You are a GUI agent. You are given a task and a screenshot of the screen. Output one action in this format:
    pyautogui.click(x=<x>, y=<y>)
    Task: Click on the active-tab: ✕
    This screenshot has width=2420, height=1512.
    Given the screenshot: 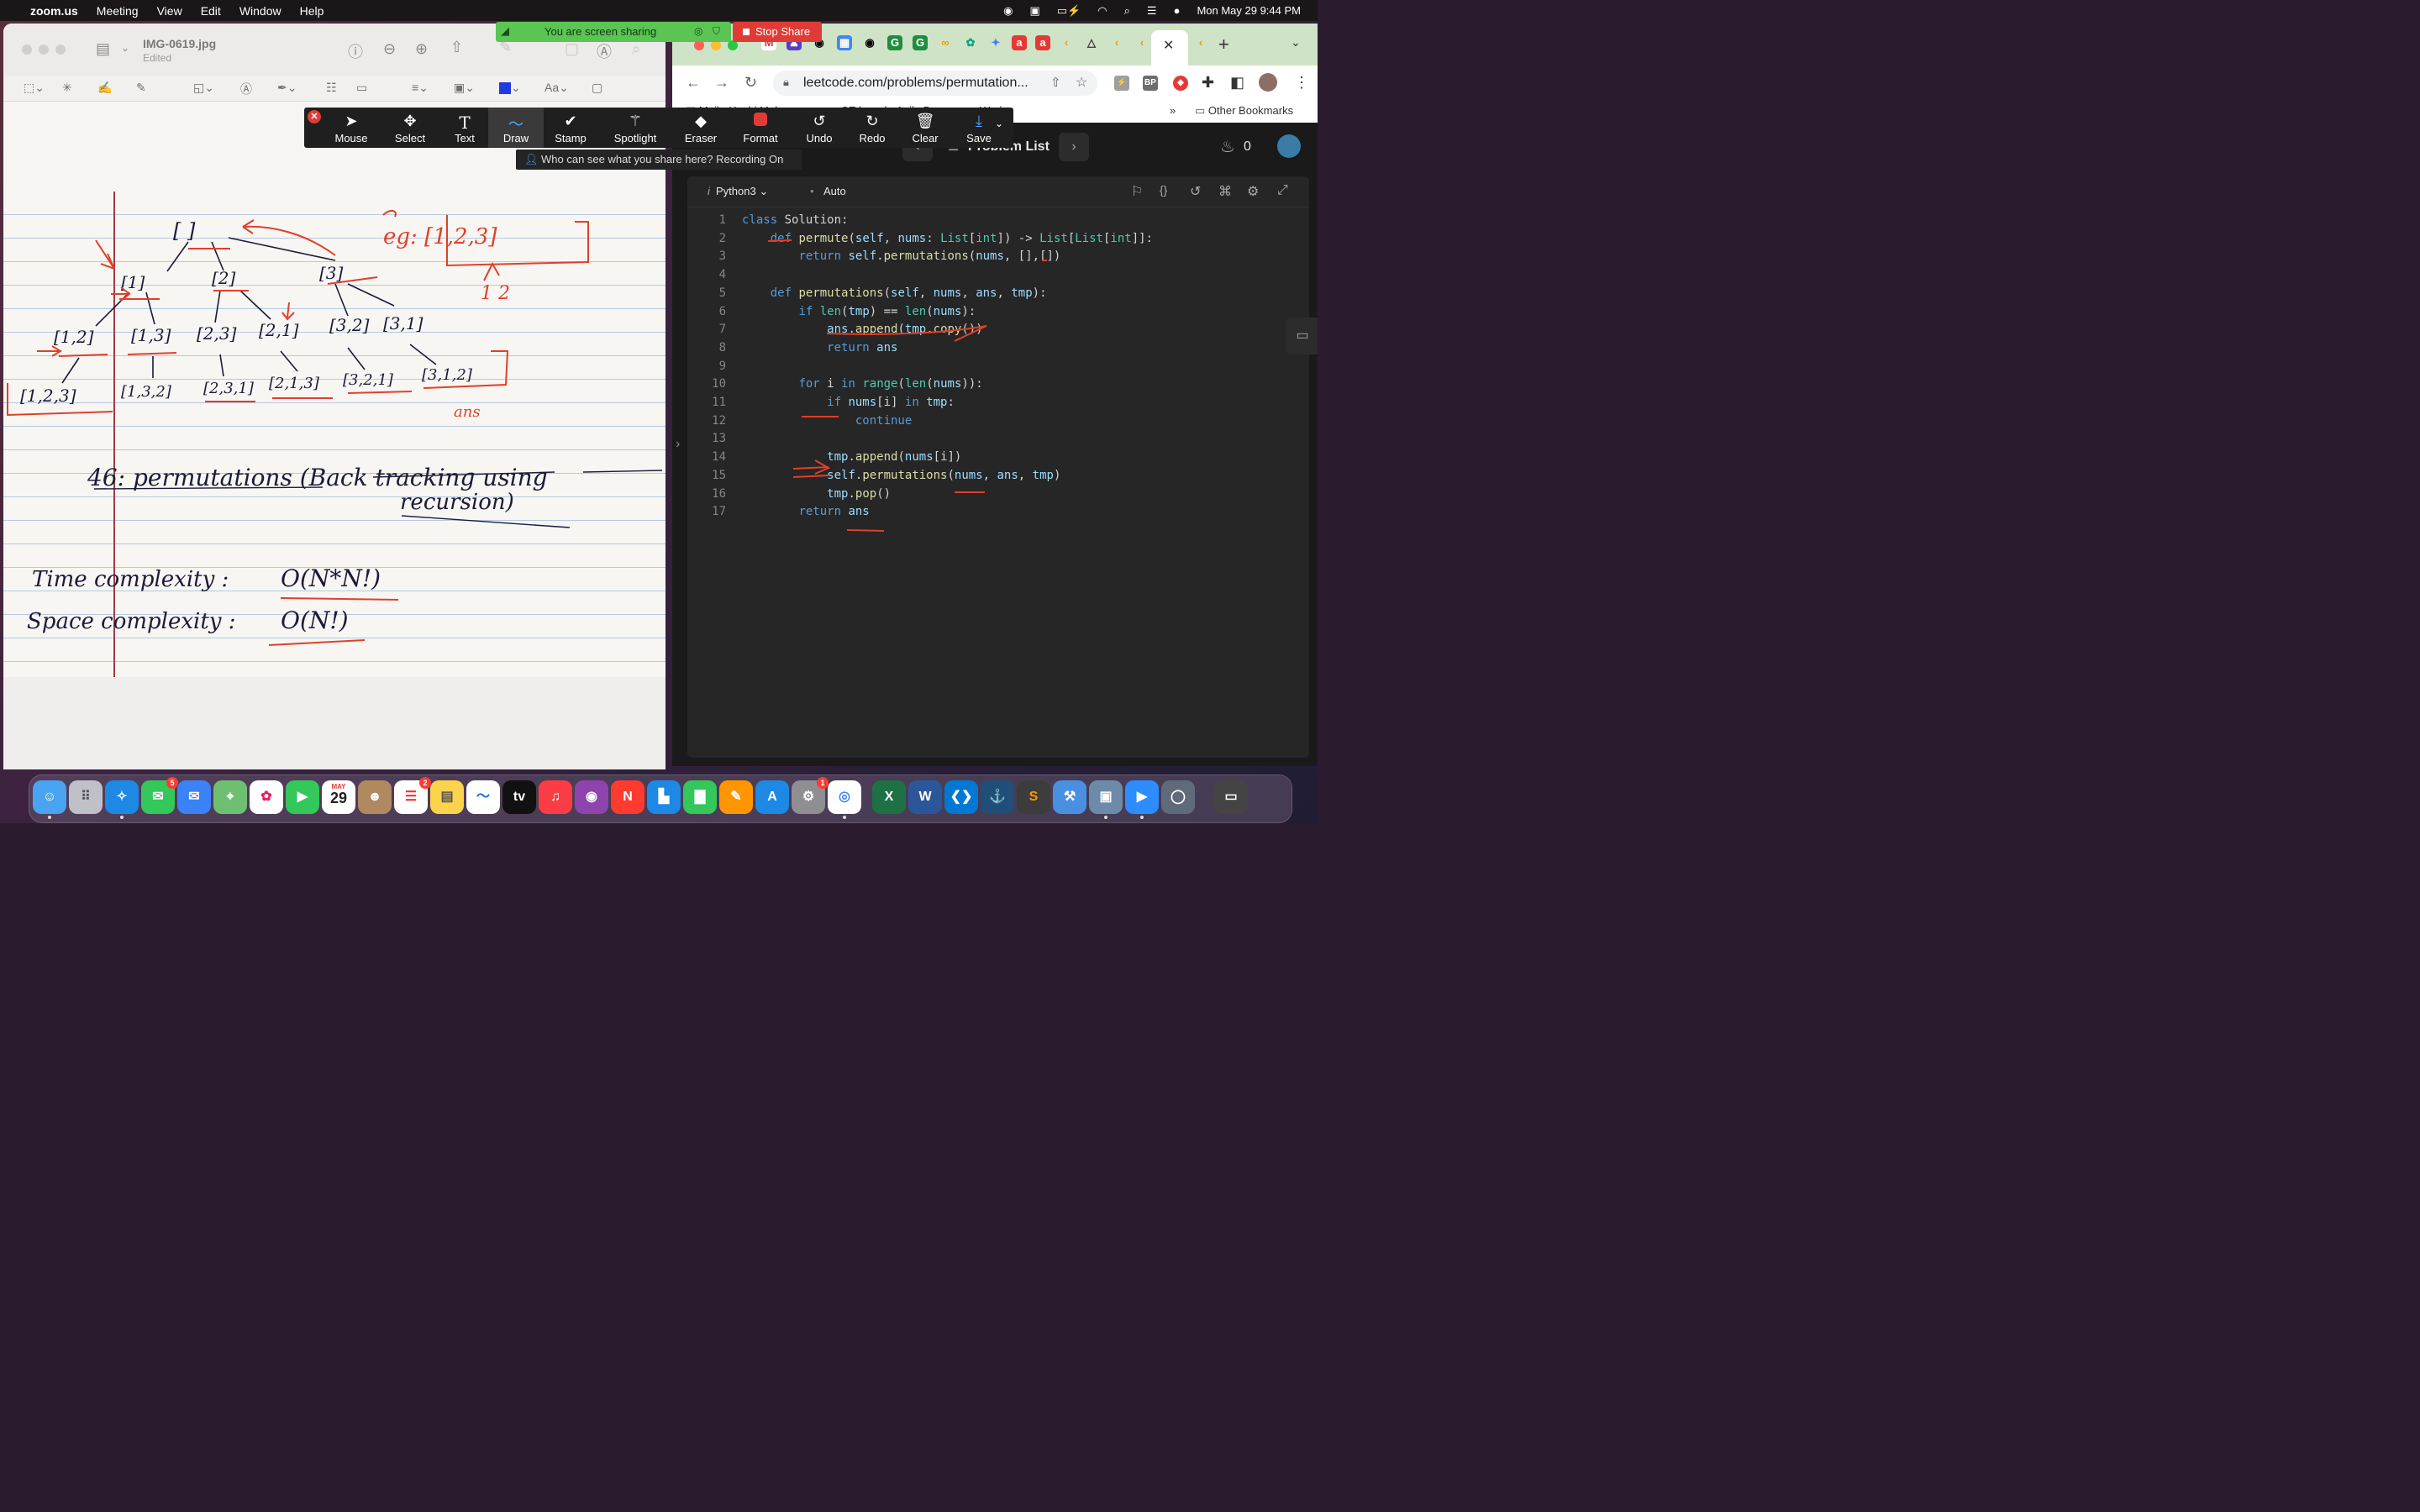 What is the action you would take?
    pyautogui.click(x=1169, y=48)
    